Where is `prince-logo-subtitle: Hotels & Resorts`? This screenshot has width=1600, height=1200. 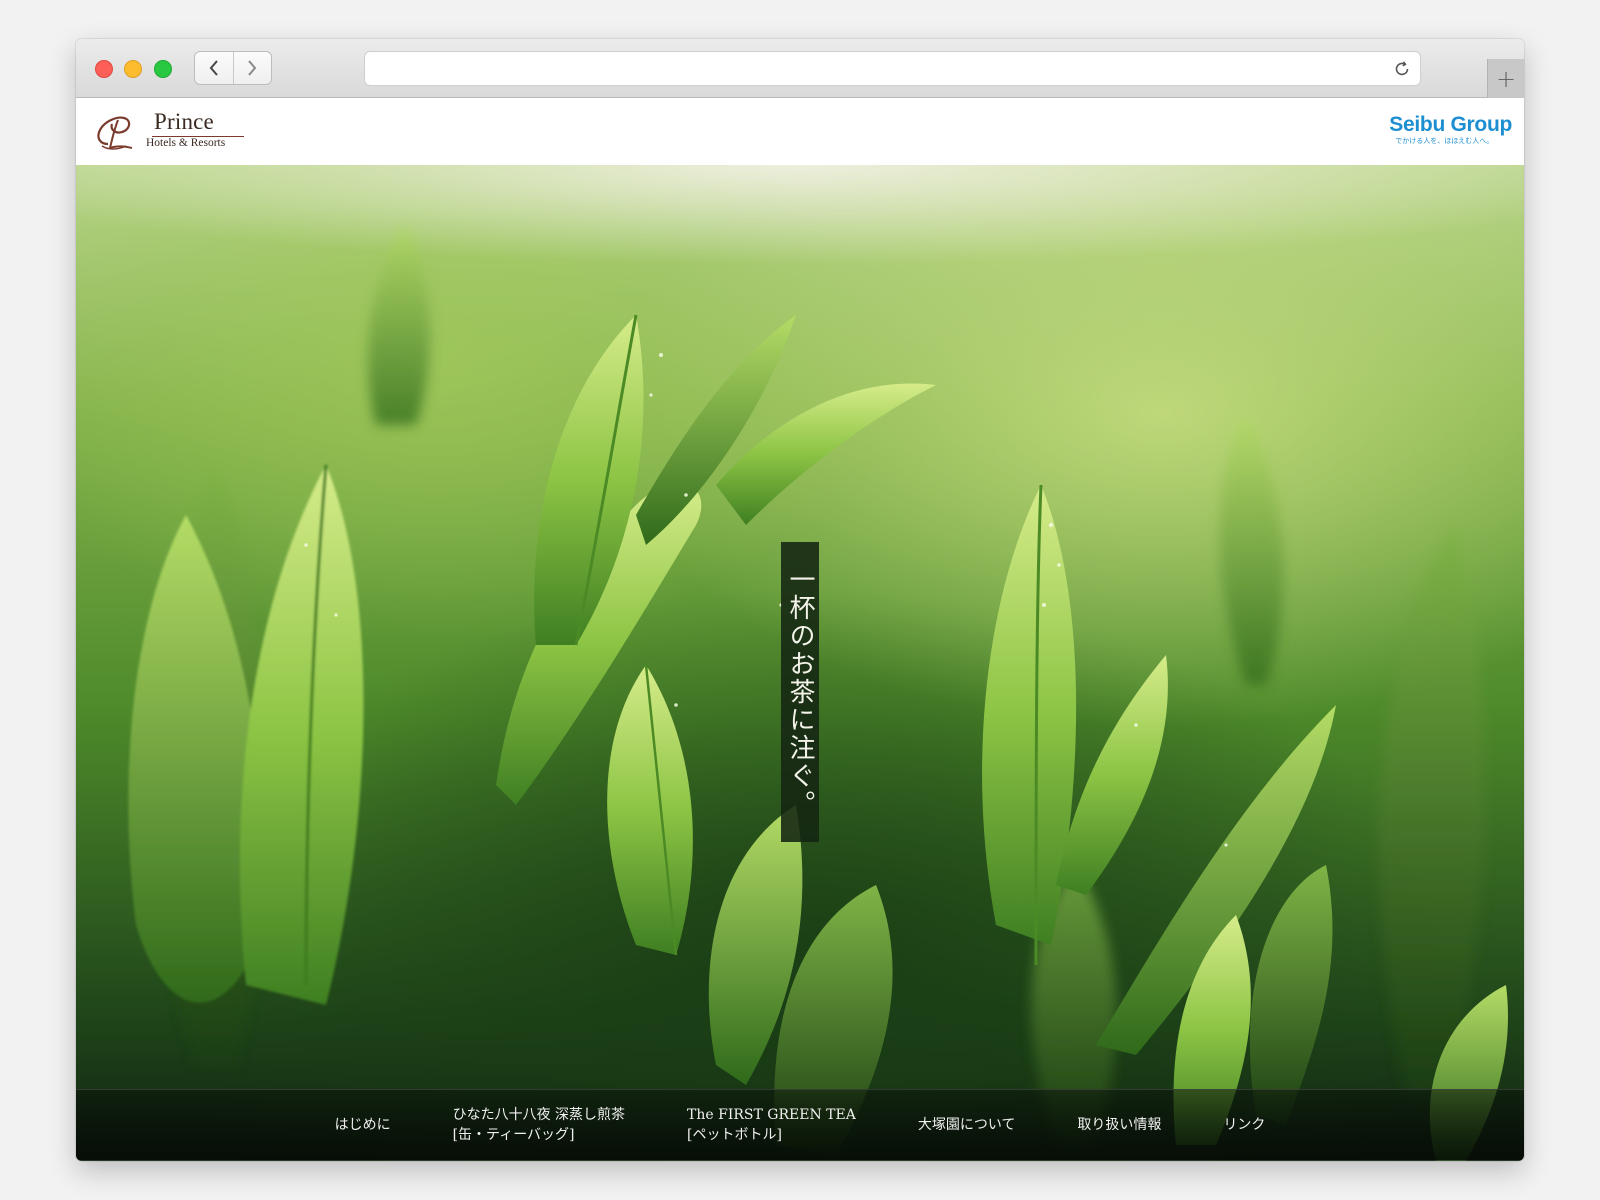 prince-logo-subtitle: Hotels & Resorts is located at coordinates (186, 143).